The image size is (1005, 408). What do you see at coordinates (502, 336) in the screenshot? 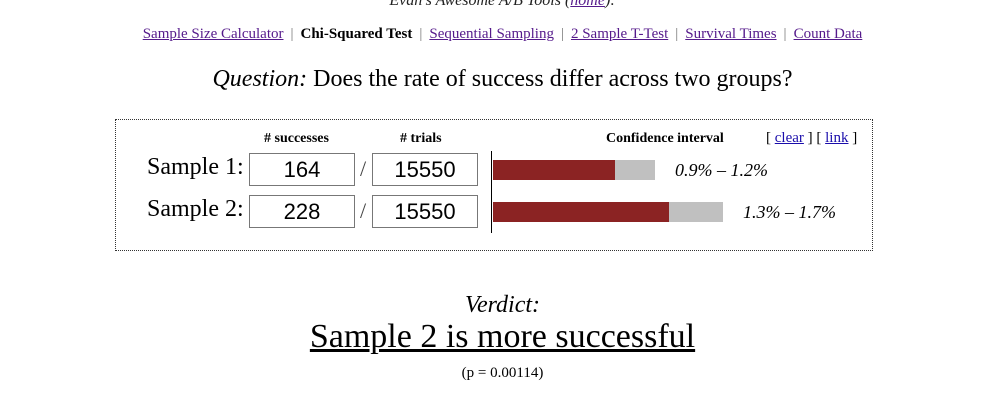
I see `verdict-text: Sample 2 is more successful` at bounding box center [502, 336].